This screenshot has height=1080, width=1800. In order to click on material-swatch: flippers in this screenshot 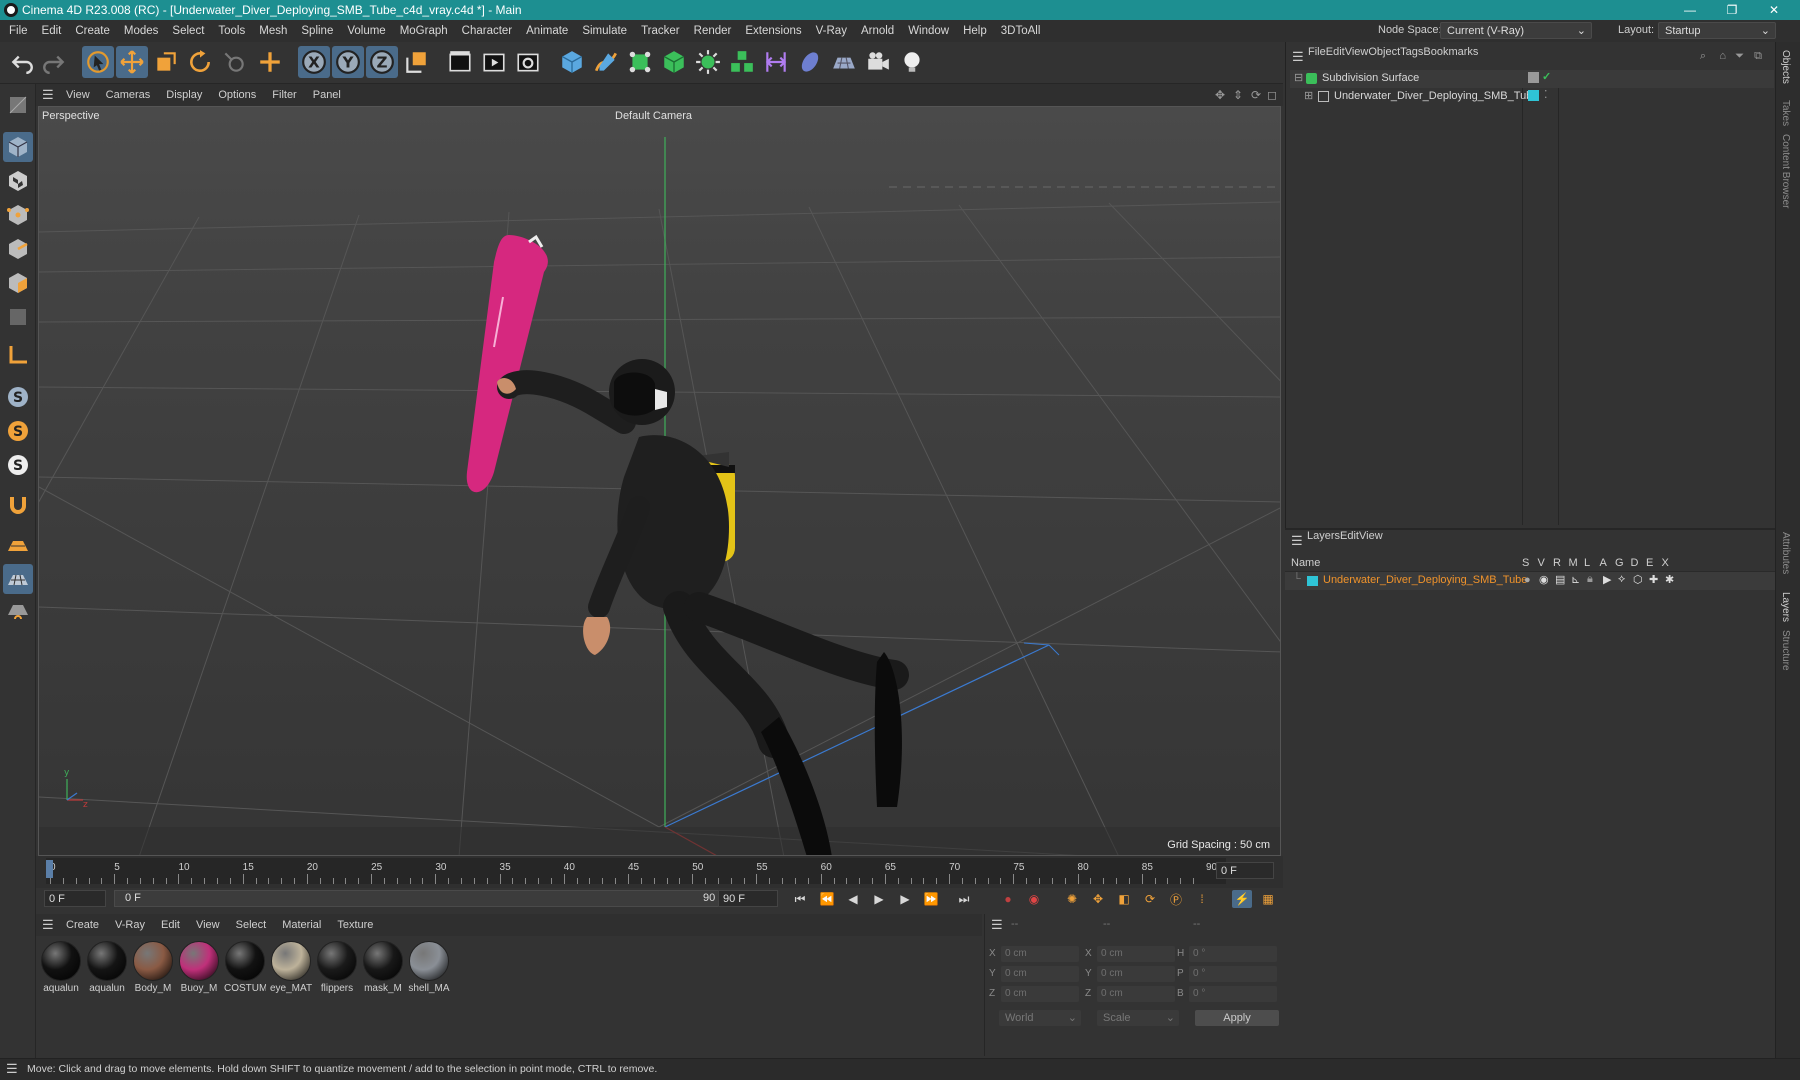, I will do `click(337, 967)`.